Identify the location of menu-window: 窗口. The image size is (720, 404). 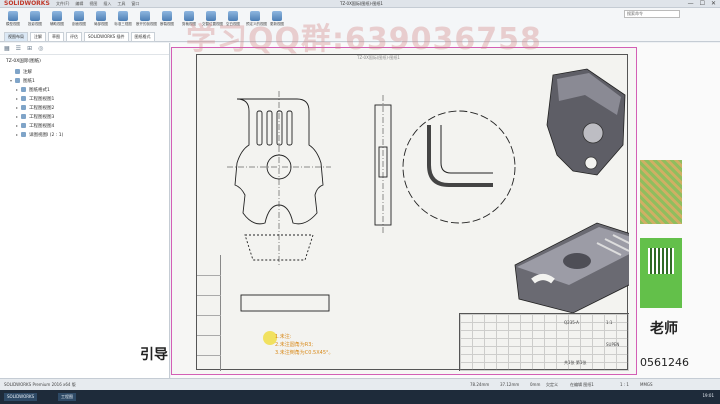
(135, 4).